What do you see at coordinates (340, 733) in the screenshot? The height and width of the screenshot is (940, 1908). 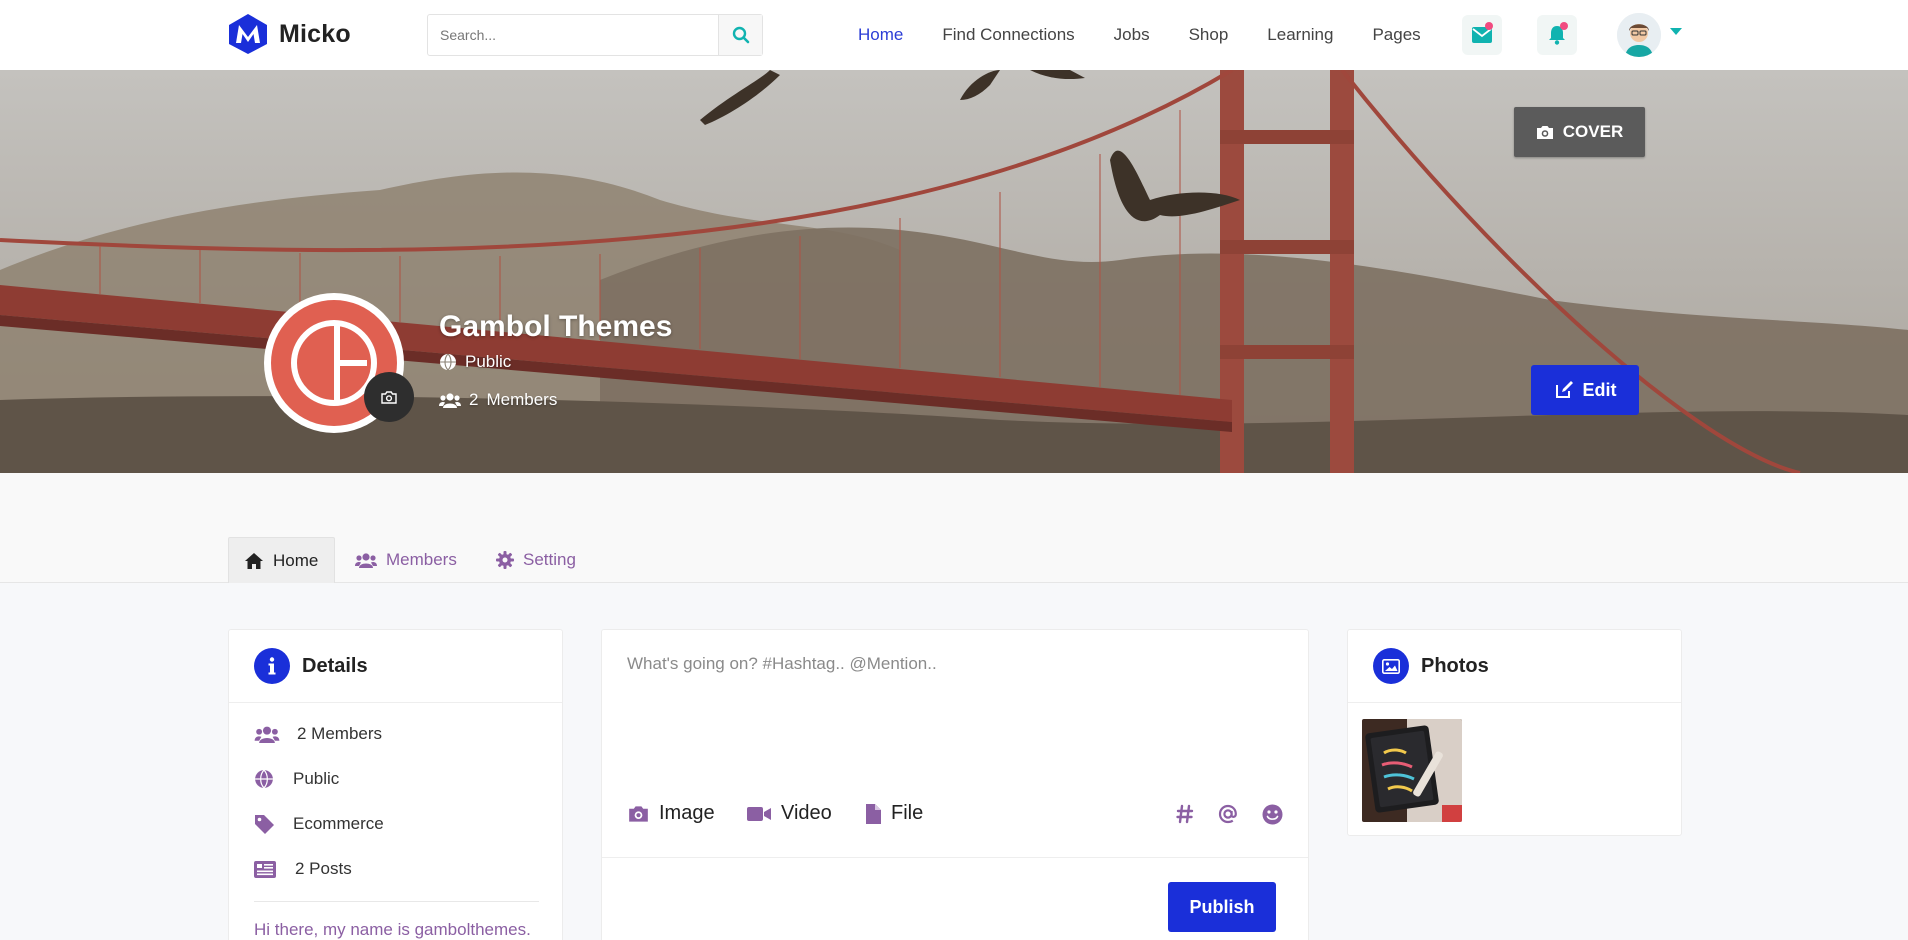 I see `detail-members-label: 2 Members` at bounding box center [340, 733].